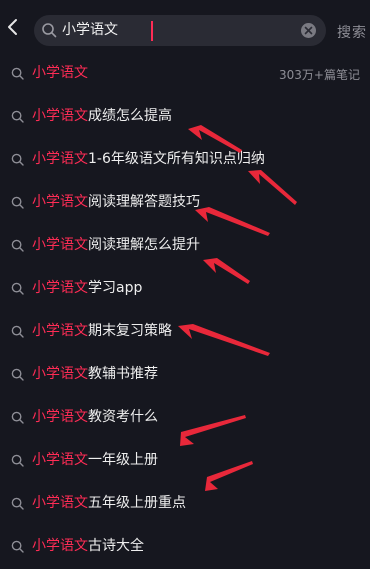 The height and width of the screenshot is (569, 374). Describe the element at coordinates (352, 32) in the screenshot. I see `search-button: 搜索` at that location.